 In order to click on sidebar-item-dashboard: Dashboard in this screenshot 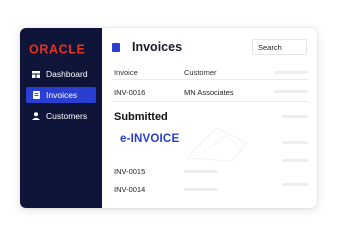, I will do `click(61, 74)`.